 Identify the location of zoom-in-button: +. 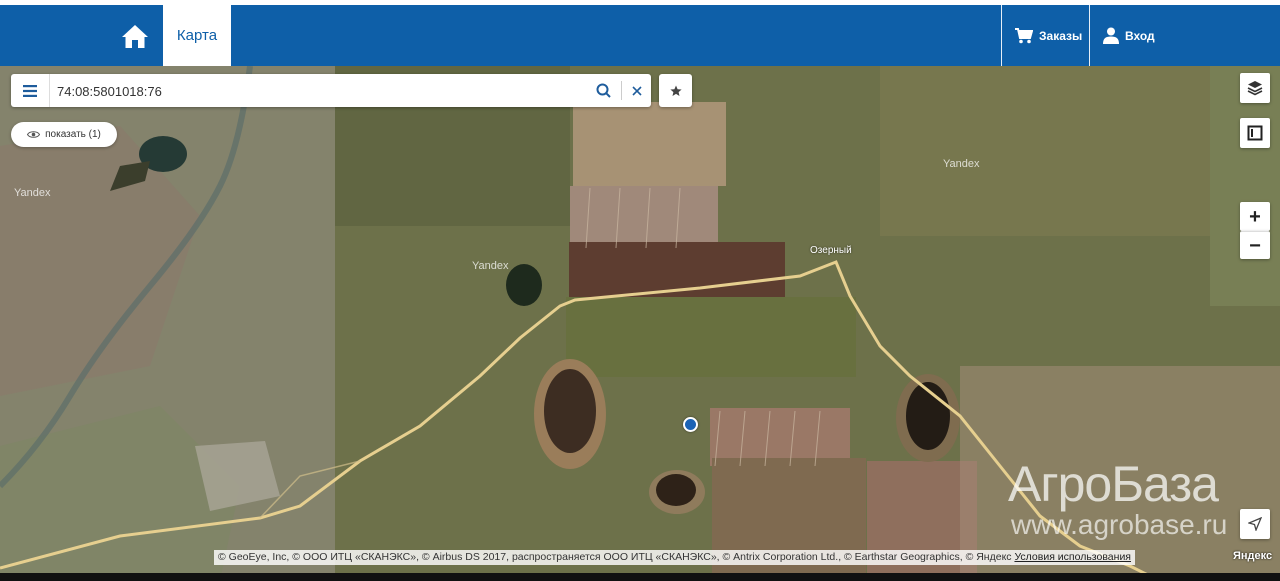
(1255, 216).